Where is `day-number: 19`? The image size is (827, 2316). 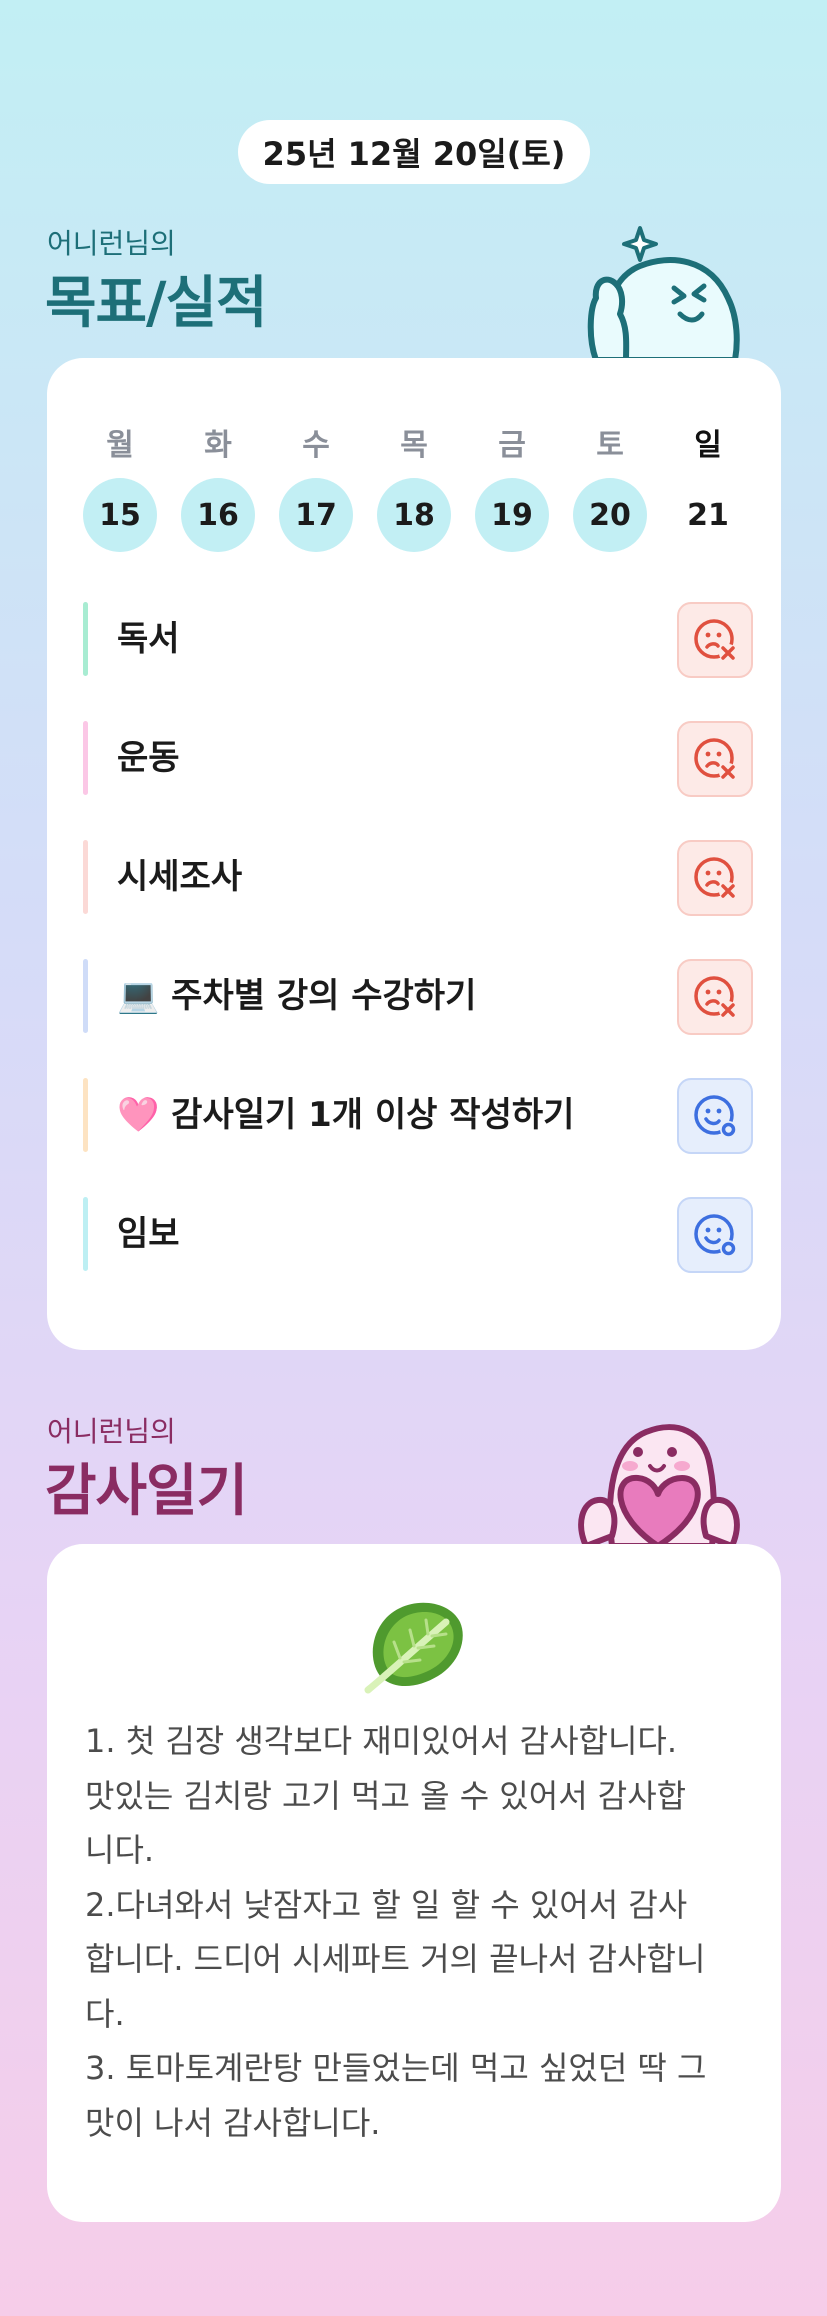 day-number: 19 is located at coordinates (512, 515).